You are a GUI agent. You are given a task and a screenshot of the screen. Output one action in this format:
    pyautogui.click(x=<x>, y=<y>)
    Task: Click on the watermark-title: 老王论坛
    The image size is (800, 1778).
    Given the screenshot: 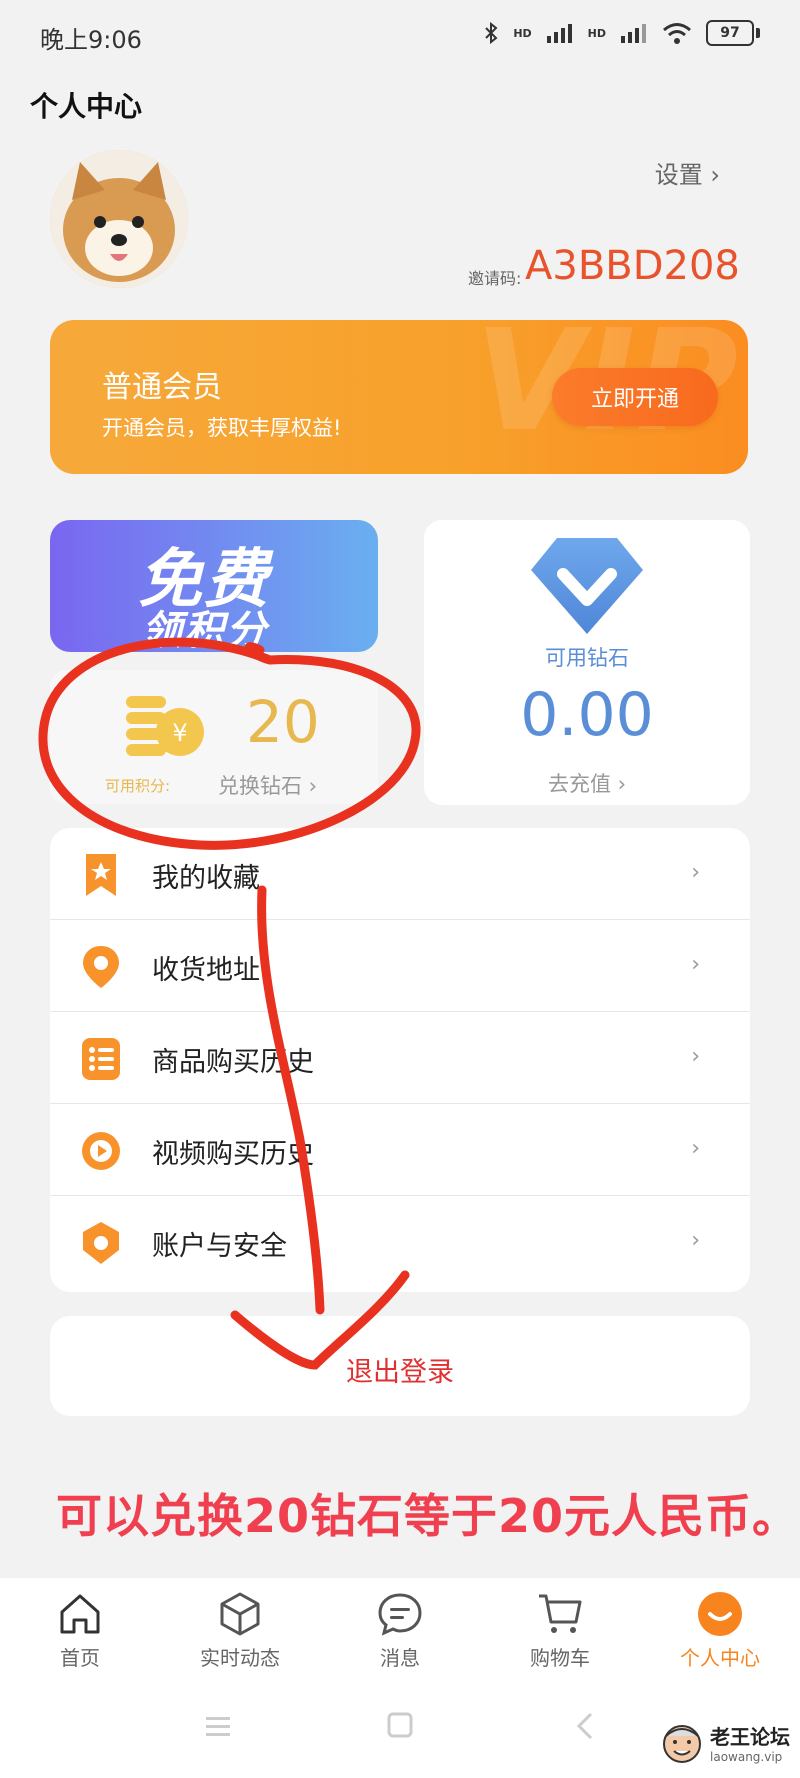 What is the action you would take?
    pyautogui.click(x=750, y=1736)
    